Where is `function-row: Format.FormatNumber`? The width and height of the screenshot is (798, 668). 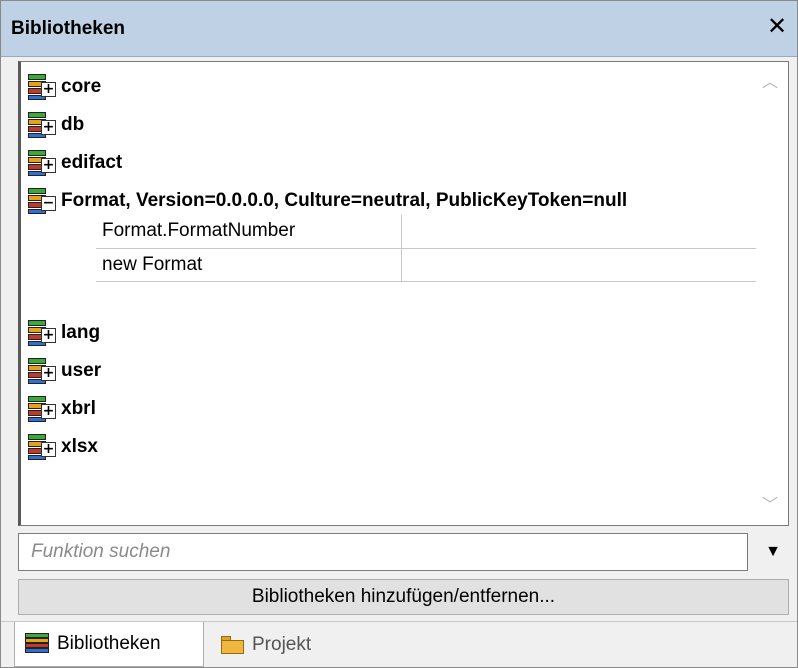
function-row: Format.FormatNumber is located at coordinates (426, 231).